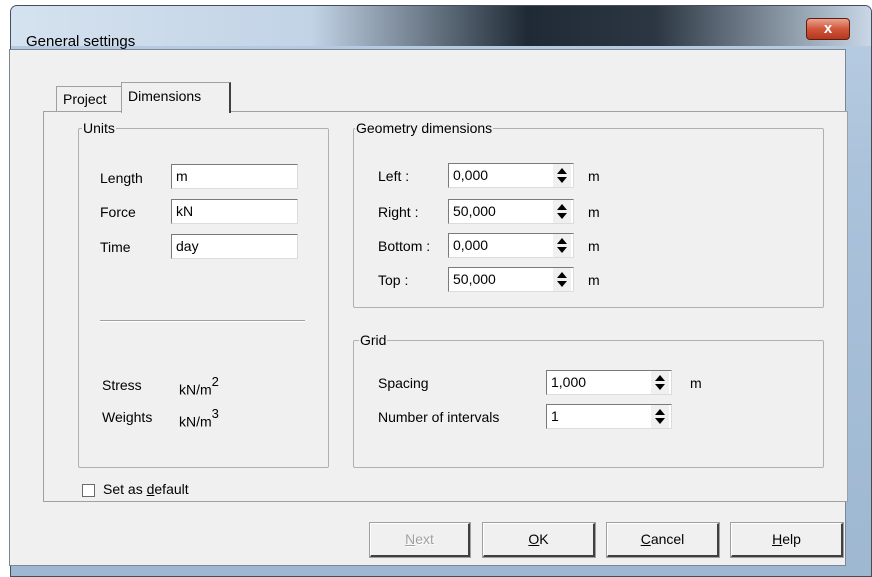 Image resolution: width=872 pixels, height=577 pixels. I want to click on grid-group-title: Grid, so click(373, 340).